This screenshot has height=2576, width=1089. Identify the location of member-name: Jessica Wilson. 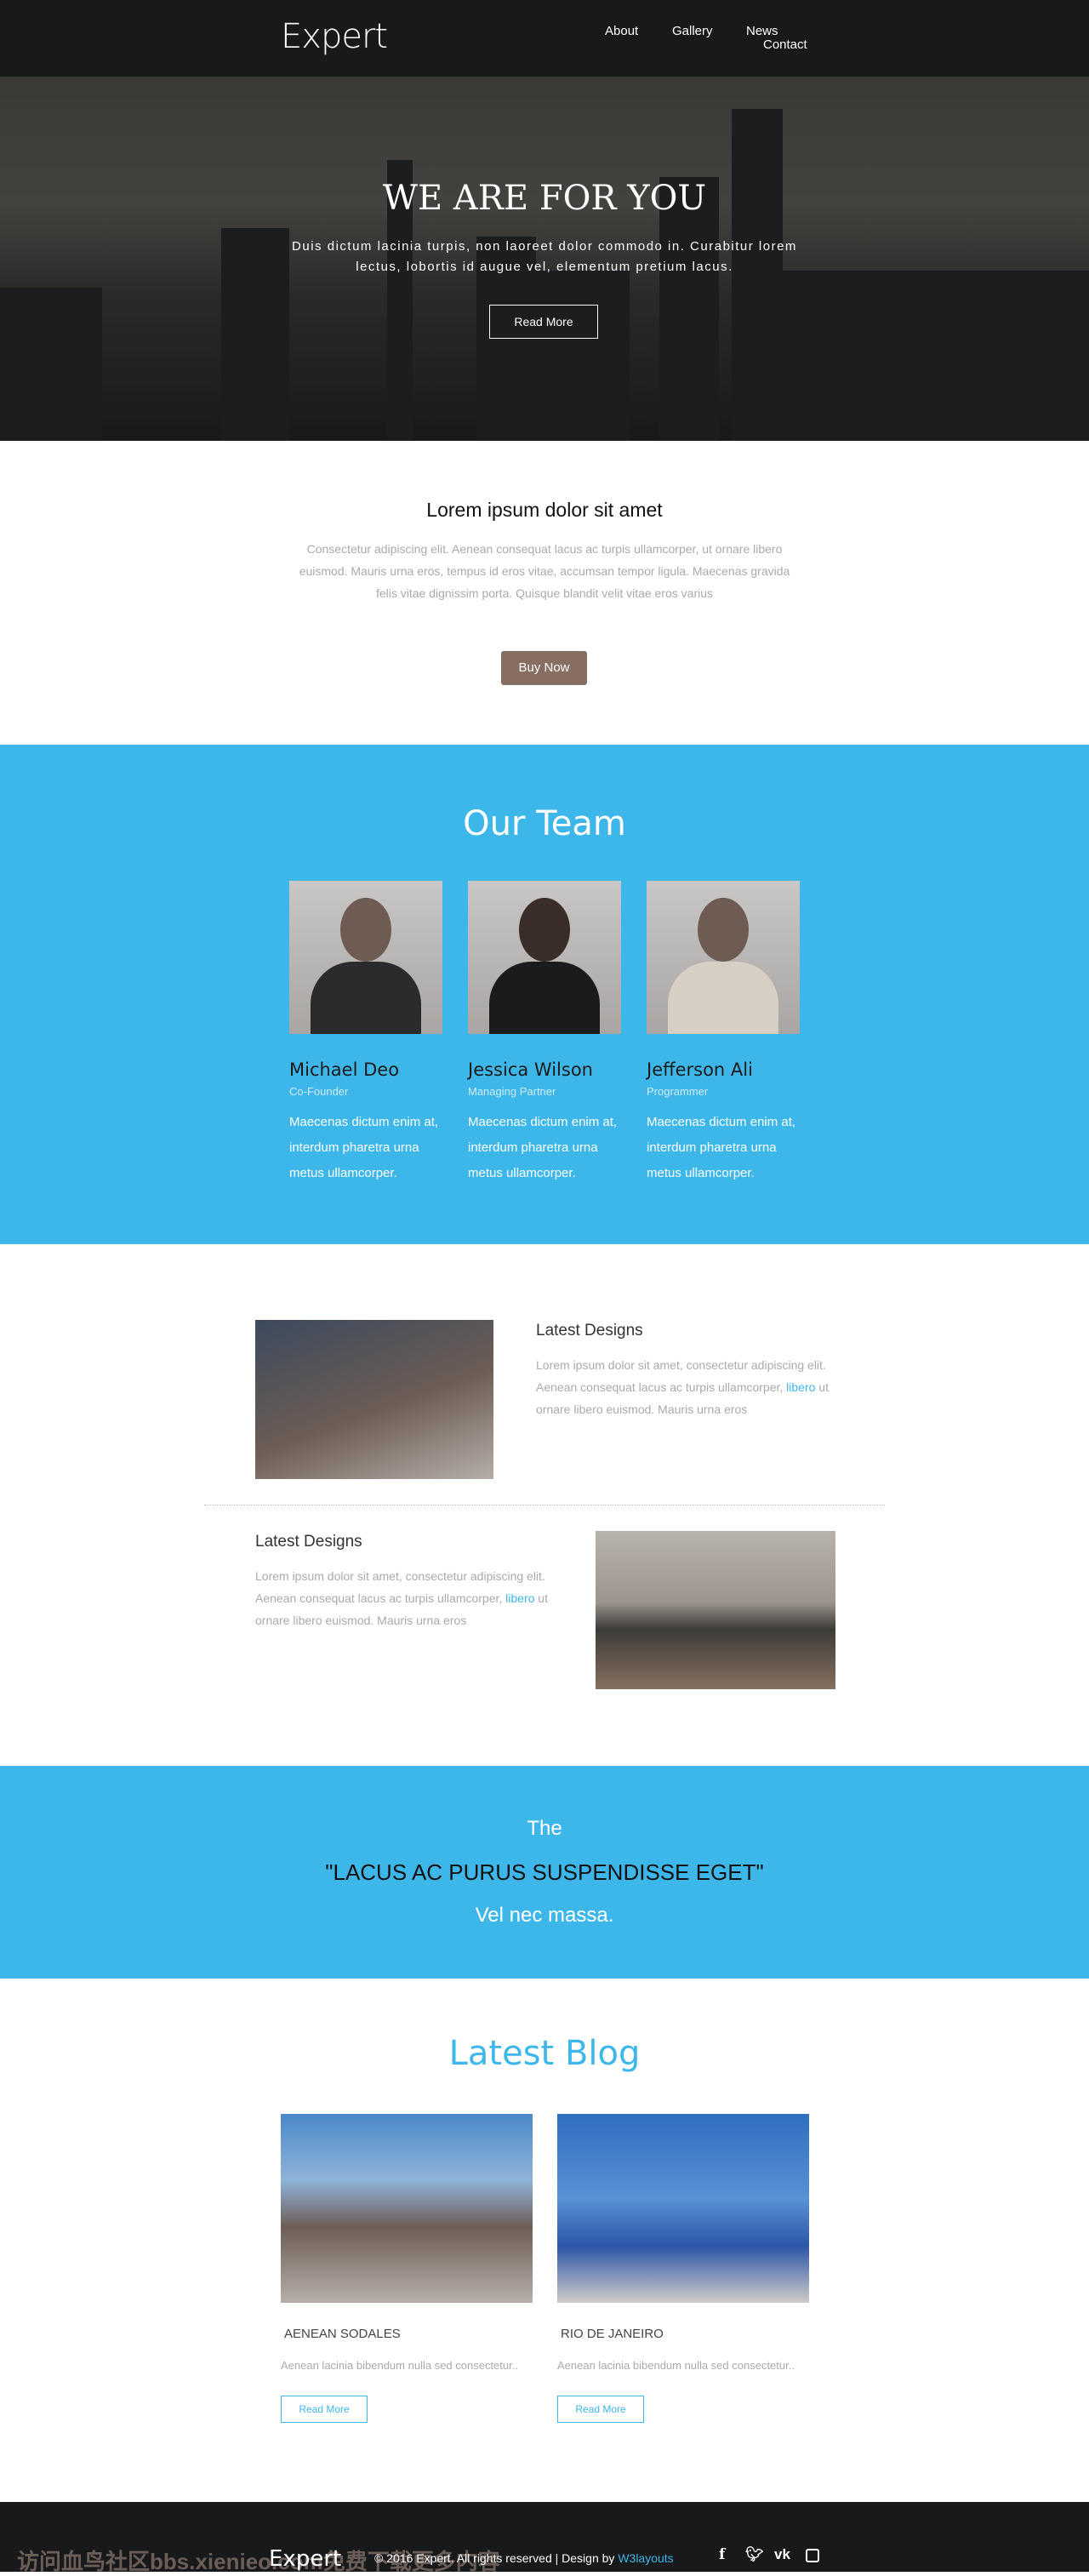
(530, 1070).